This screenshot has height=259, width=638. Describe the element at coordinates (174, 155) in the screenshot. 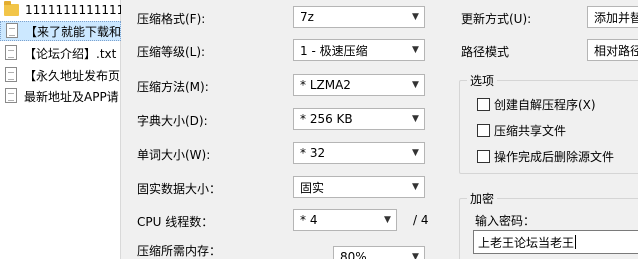

I see `word-size-label: 单词大小(W):` at that location.